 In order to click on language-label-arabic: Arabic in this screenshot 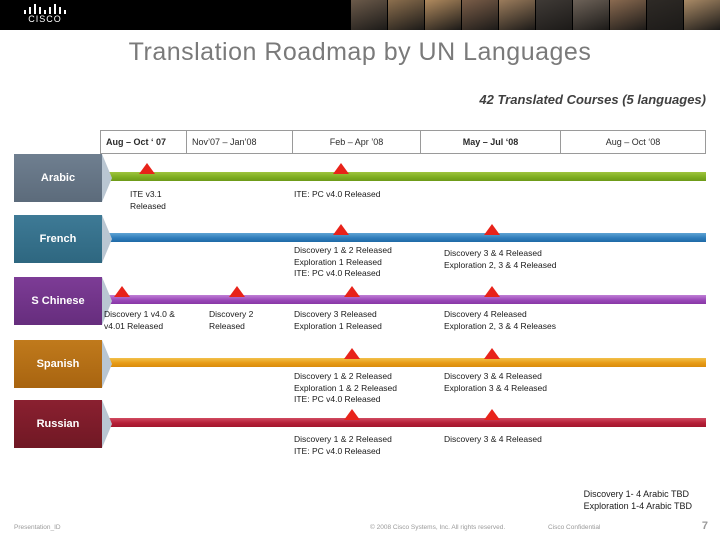, I will do `click(63, 178)`.